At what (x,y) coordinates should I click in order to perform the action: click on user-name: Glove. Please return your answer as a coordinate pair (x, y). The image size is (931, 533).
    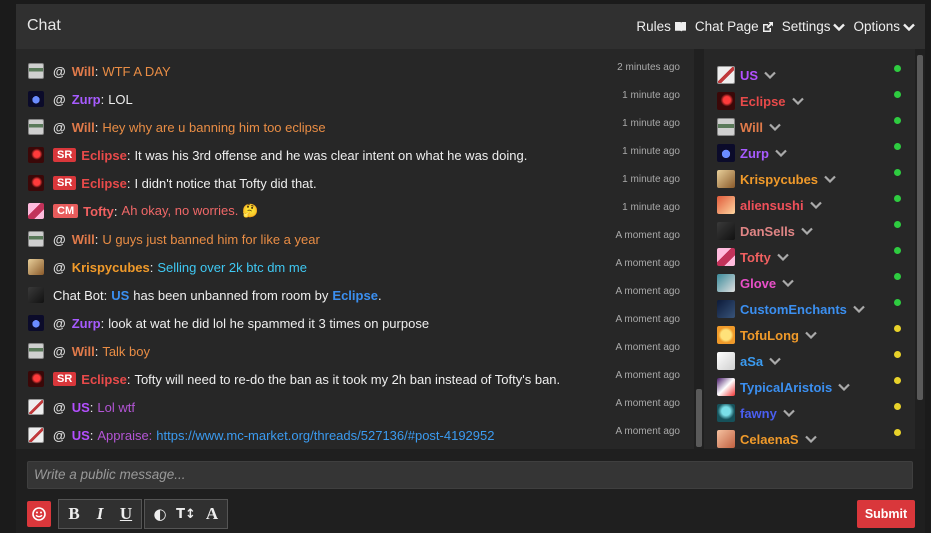
    Looking at the image, I should click on (758, 283).